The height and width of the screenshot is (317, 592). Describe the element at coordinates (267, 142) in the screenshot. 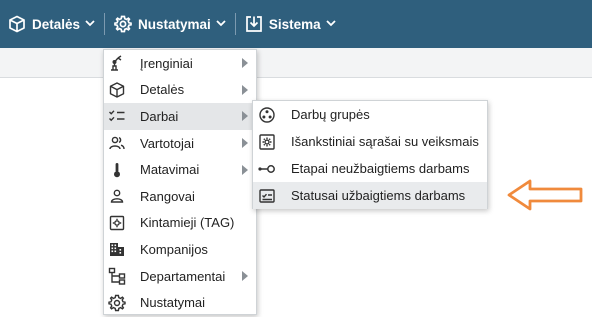

I see `gear-box-icon` at that location.